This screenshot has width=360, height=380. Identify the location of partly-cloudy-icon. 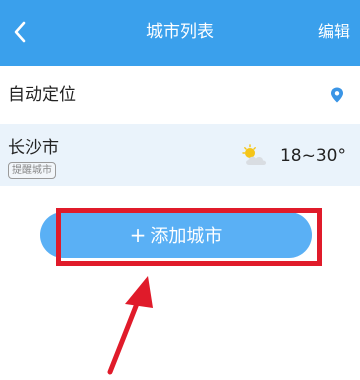
(254, 154).